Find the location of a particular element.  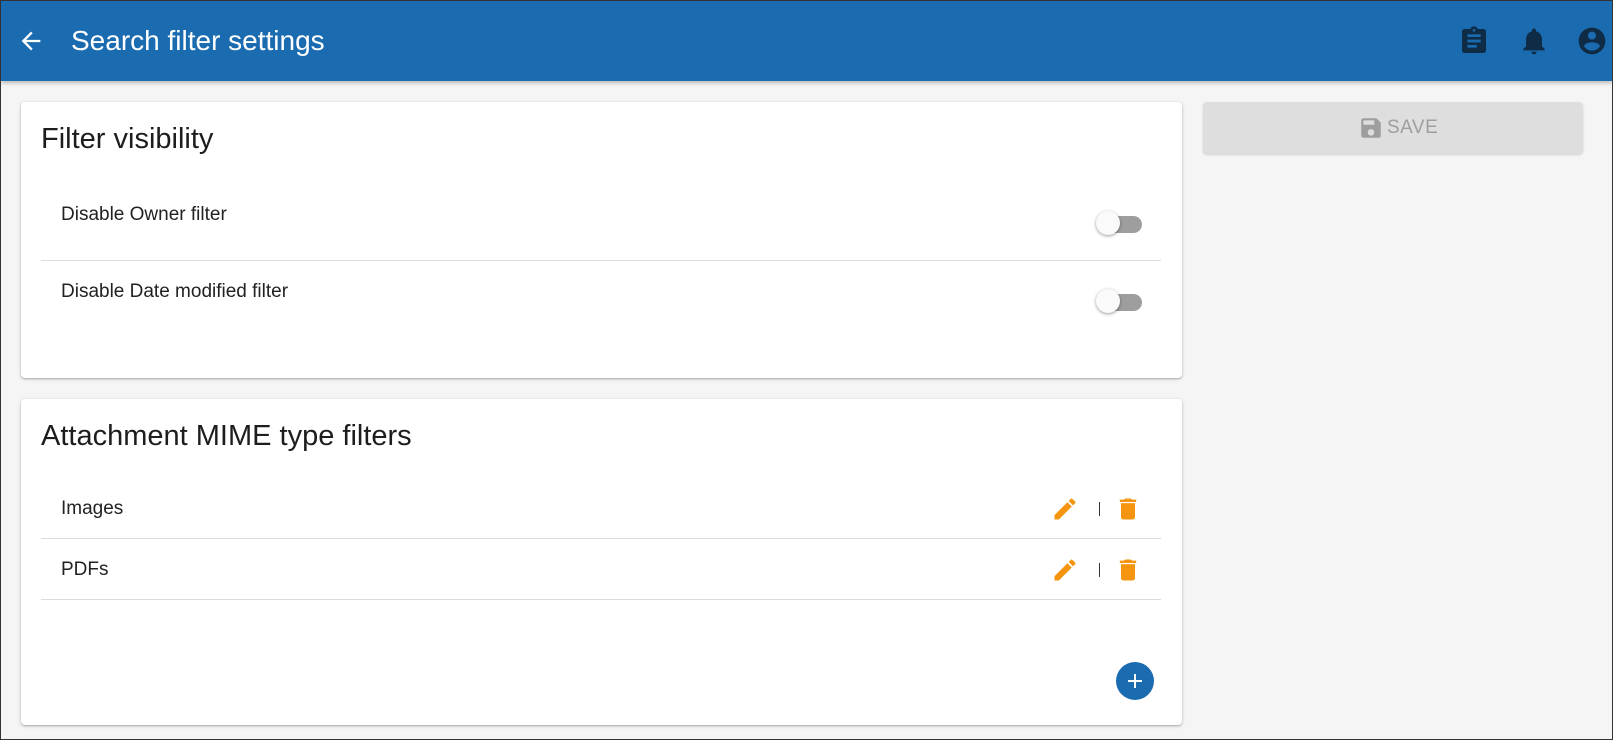

save-icon is located at coordinates (1371, 128).